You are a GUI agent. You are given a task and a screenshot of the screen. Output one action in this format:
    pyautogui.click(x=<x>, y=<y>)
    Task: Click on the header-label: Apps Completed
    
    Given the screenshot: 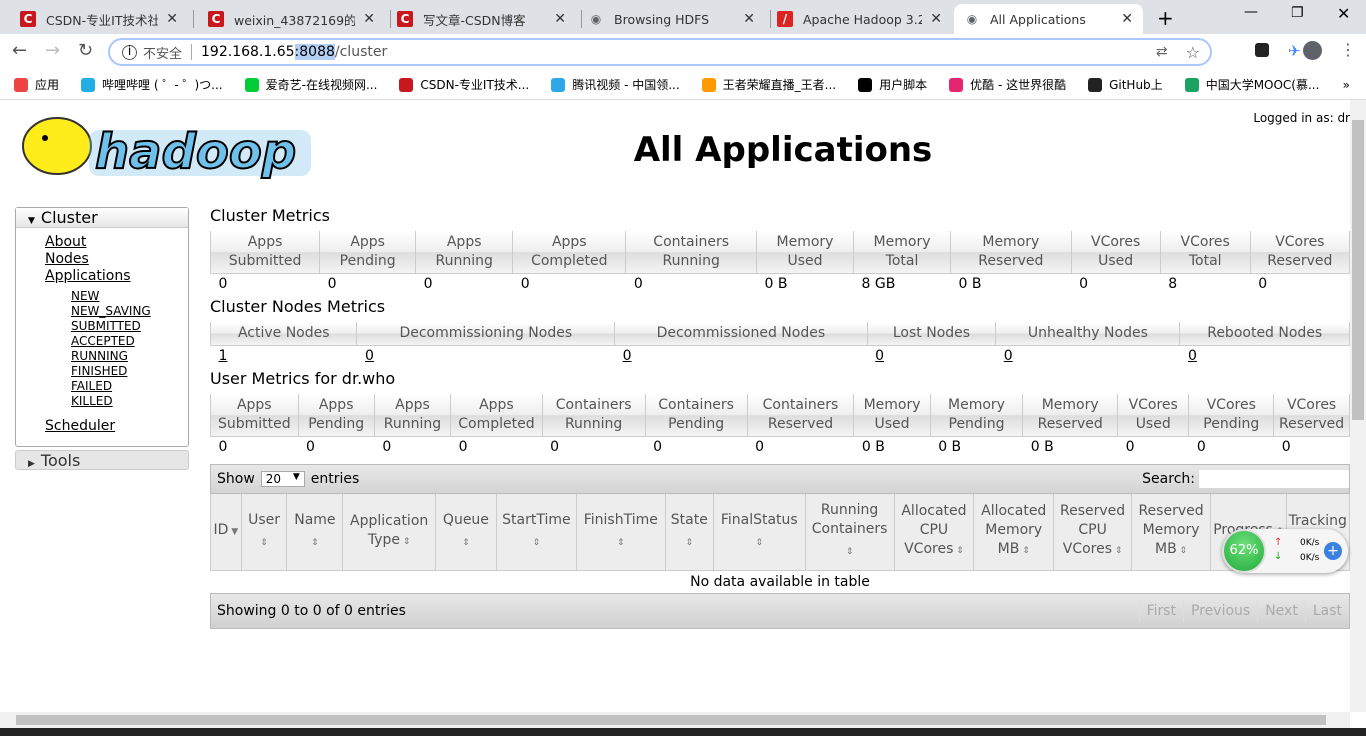 What is the action you would take?
    pyautogui.click(x=569, y=251)
    